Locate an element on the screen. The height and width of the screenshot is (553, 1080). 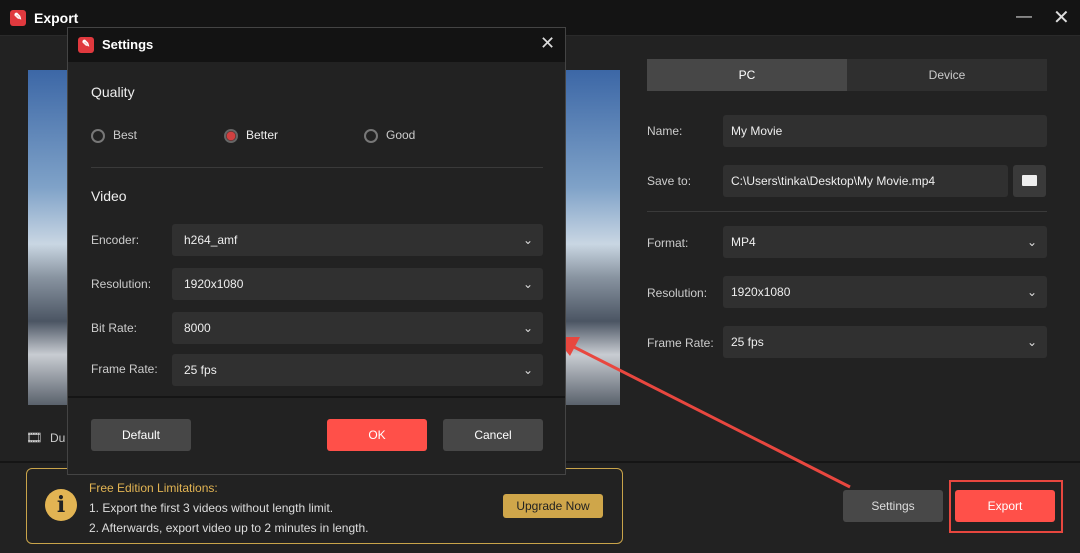
radio-selected-icon is located at coordinates (231, 135).